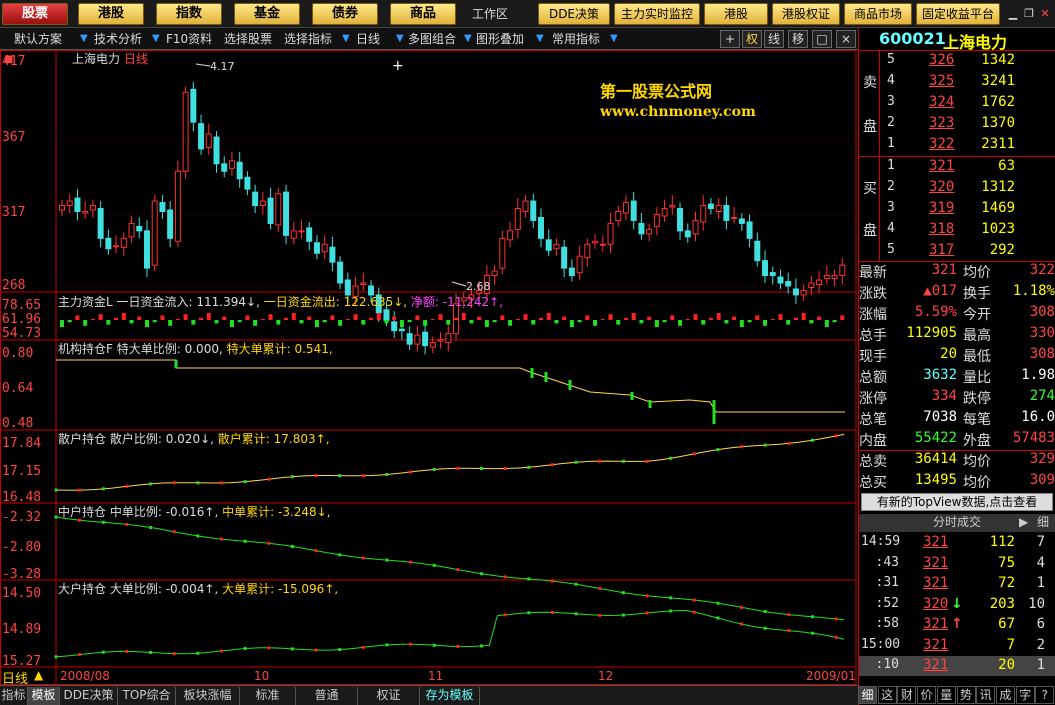 This screenshot has width=1055, height=705. I want to click on nav-fixed-income: 固定收益平台, so click(958, 14).